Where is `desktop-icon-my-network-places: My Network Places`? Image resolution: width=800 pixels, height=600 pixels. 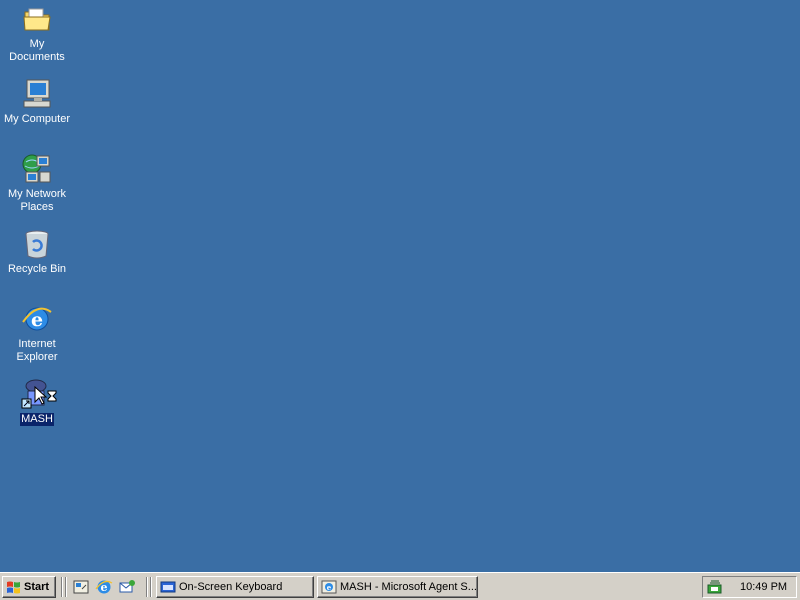 desktop-icon-my-network-places: My Network Places is located at coordinates (37, 183).